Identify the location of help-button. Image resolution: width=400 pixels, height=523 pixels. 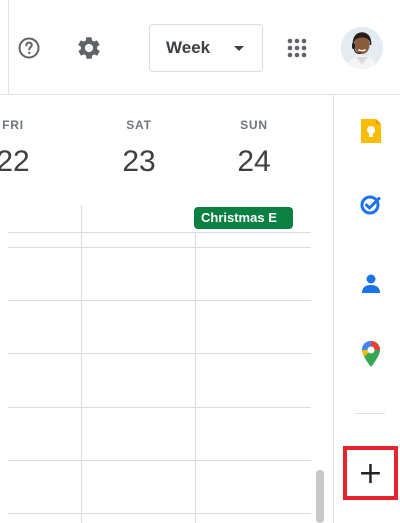
(29, 48).